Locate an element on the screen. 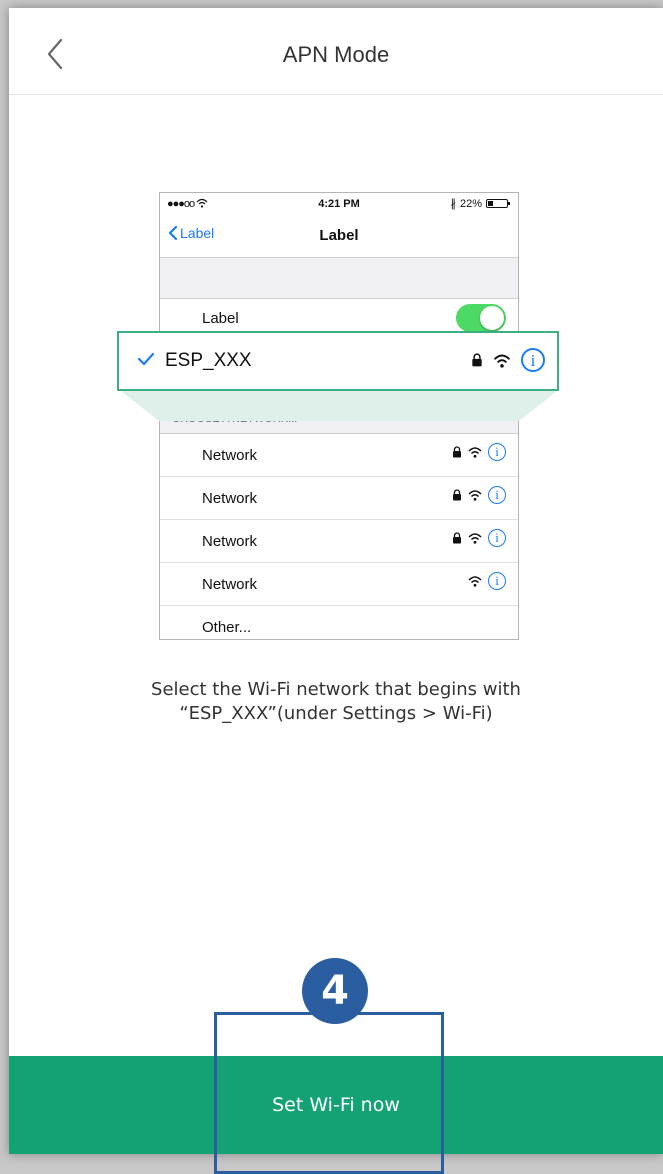 Image resolution: width=663 pixels, height=1174 pixels. selected-network-row: ESP_XXX i is located at coordinates (338, 361).